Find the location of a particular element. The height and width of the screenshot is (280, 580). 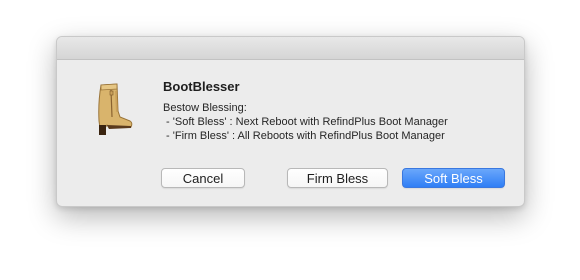

title-bar is located at coordinates (290, 48).